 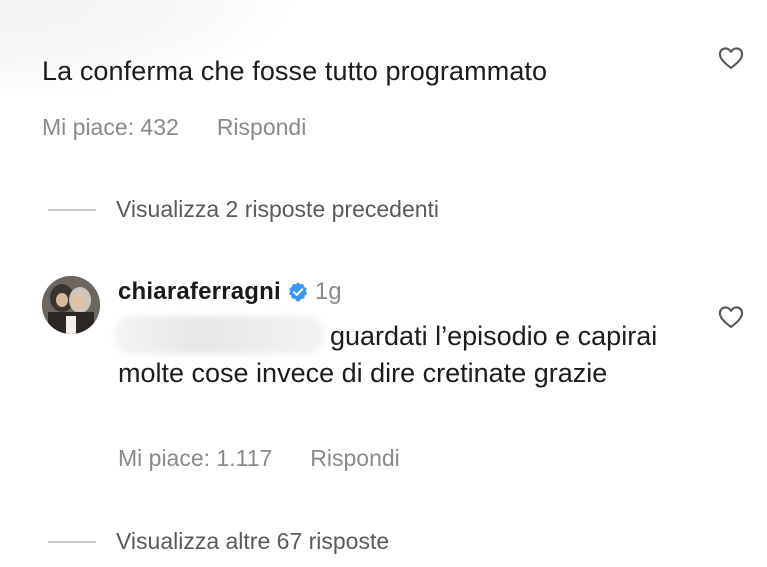 I want to click on reply-time: 1g, so click(x=328, y=291).